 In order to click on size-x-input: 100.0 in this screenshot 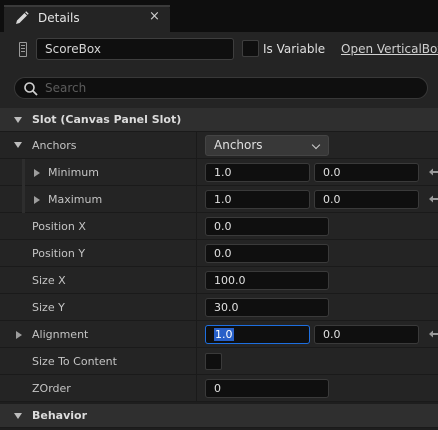, I will do `click(267, 280)`.